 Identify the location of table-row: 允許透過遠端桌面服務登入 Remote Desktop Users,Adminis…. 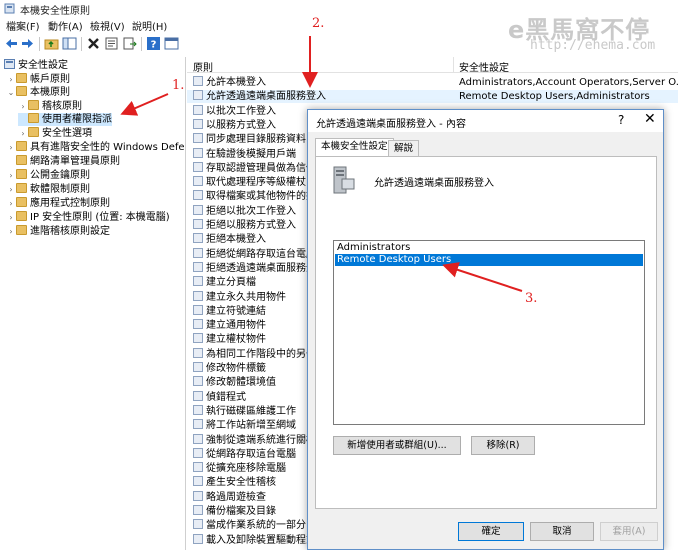
(432, 97).